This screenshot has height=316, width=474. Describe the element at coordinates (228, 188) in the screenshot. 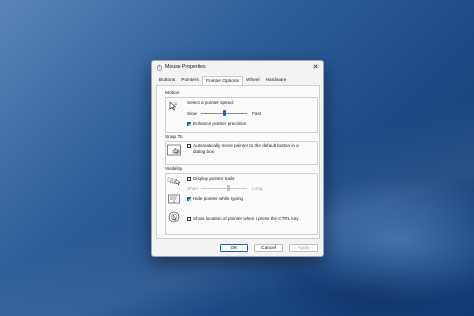

I see `trail-length-thumb` at that location.